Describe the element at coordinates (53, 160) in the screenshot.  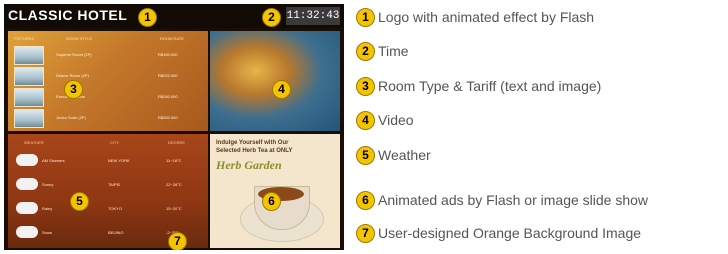
I see `weather-desc: AM Showers` at that location.